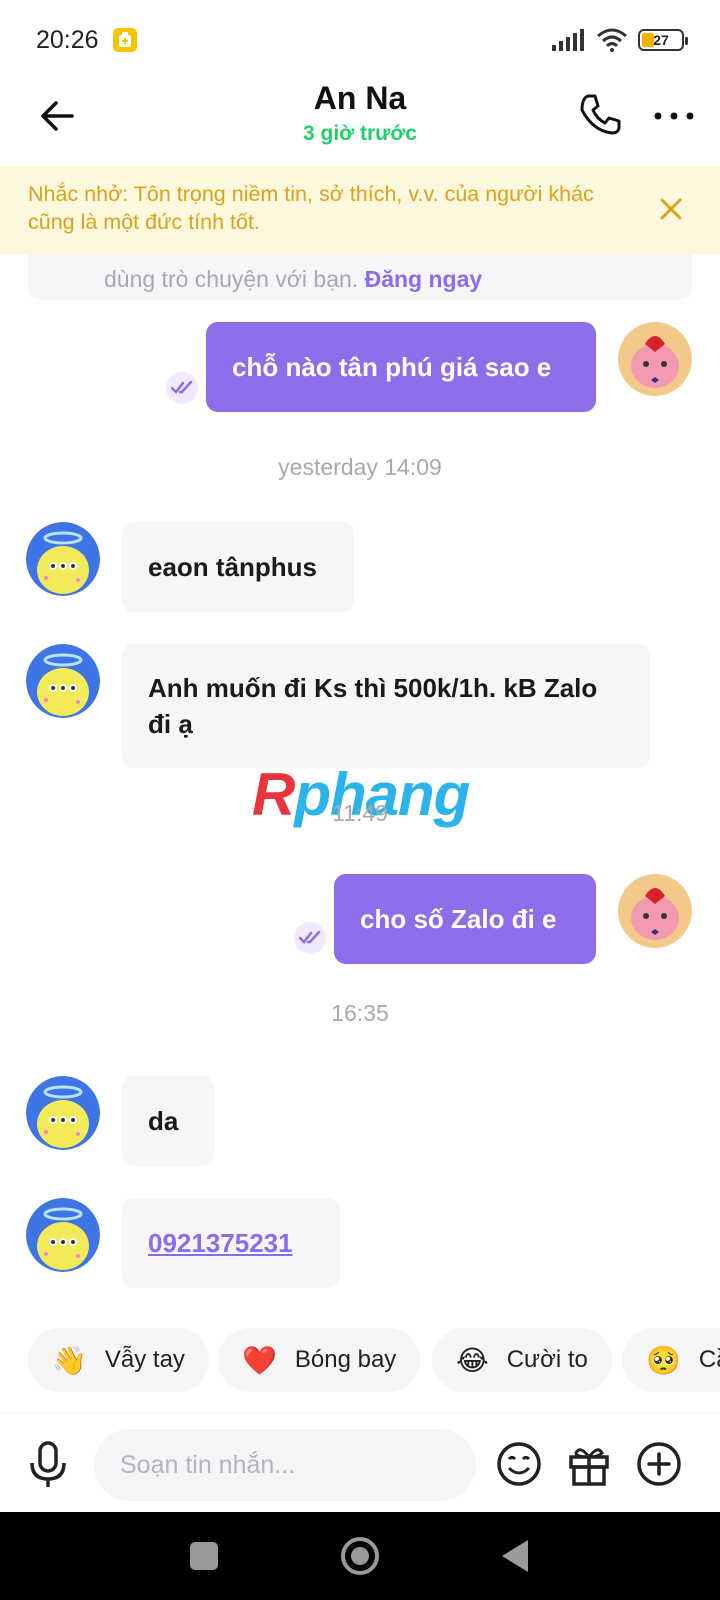 This screenshot has width=720, height=1600. Describe the element at coordinates (48, 1465) in the screenshot. I see `microphone-icon` at that location.